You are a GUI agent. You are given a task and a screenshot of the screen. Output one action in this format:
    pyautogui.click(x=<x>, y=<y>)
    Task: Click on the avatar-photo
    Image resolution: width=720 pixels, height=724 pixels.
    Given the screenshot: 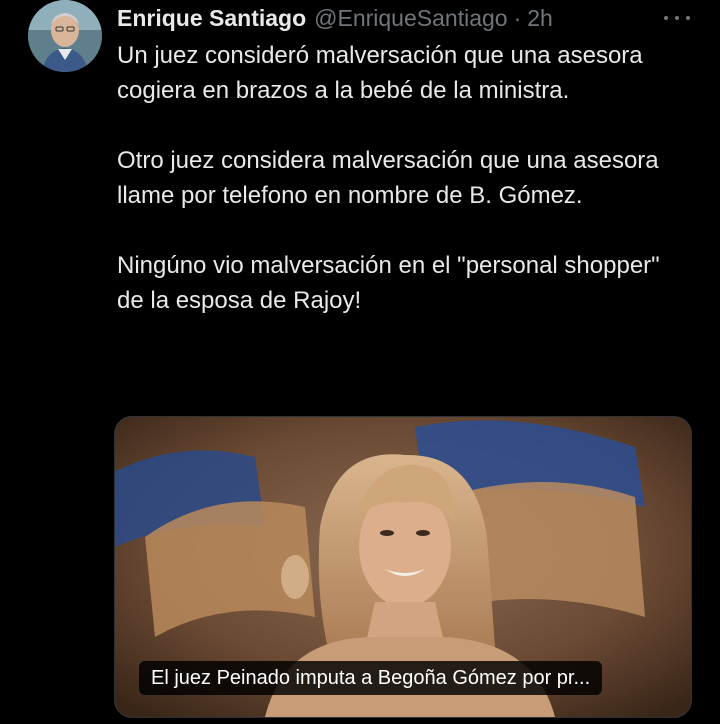 What is the action you would take?
    pyautogui.click(x=65, y=36)
    